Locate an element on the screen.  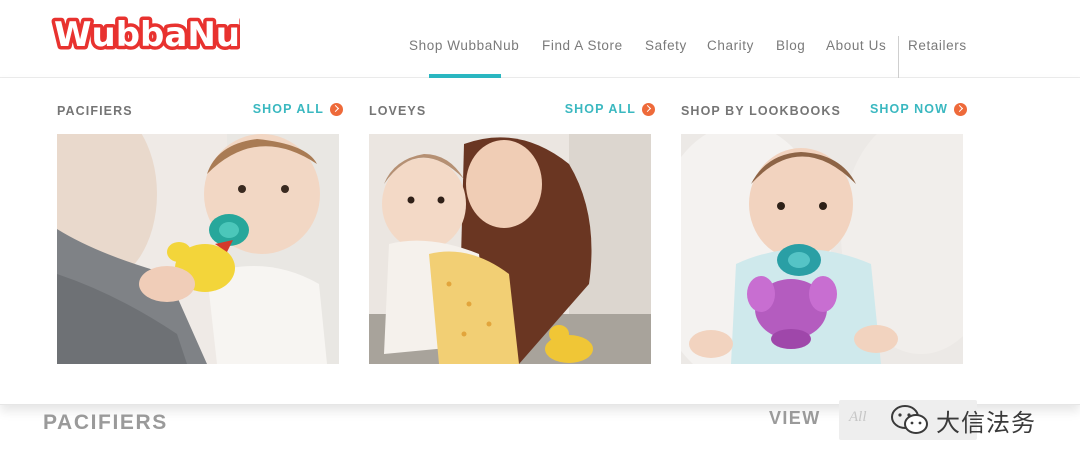
column-title: LOVEYS is located at coordinates (398, 111).